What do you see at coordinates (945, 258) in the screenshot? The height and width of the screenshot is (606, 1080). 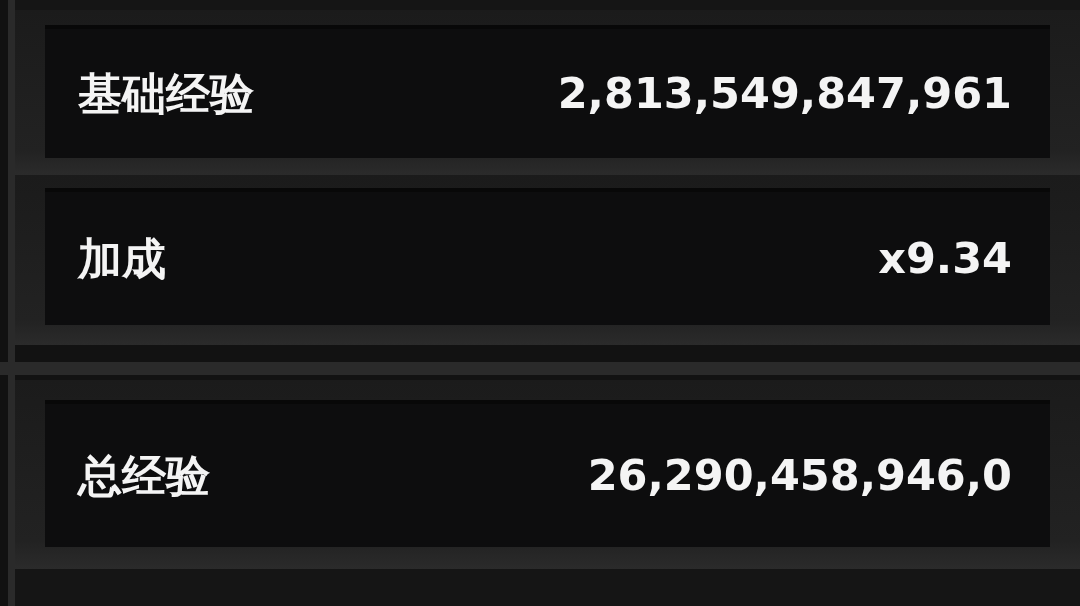 I see `stat-value: x9.34` at bounding box center [945, 258].